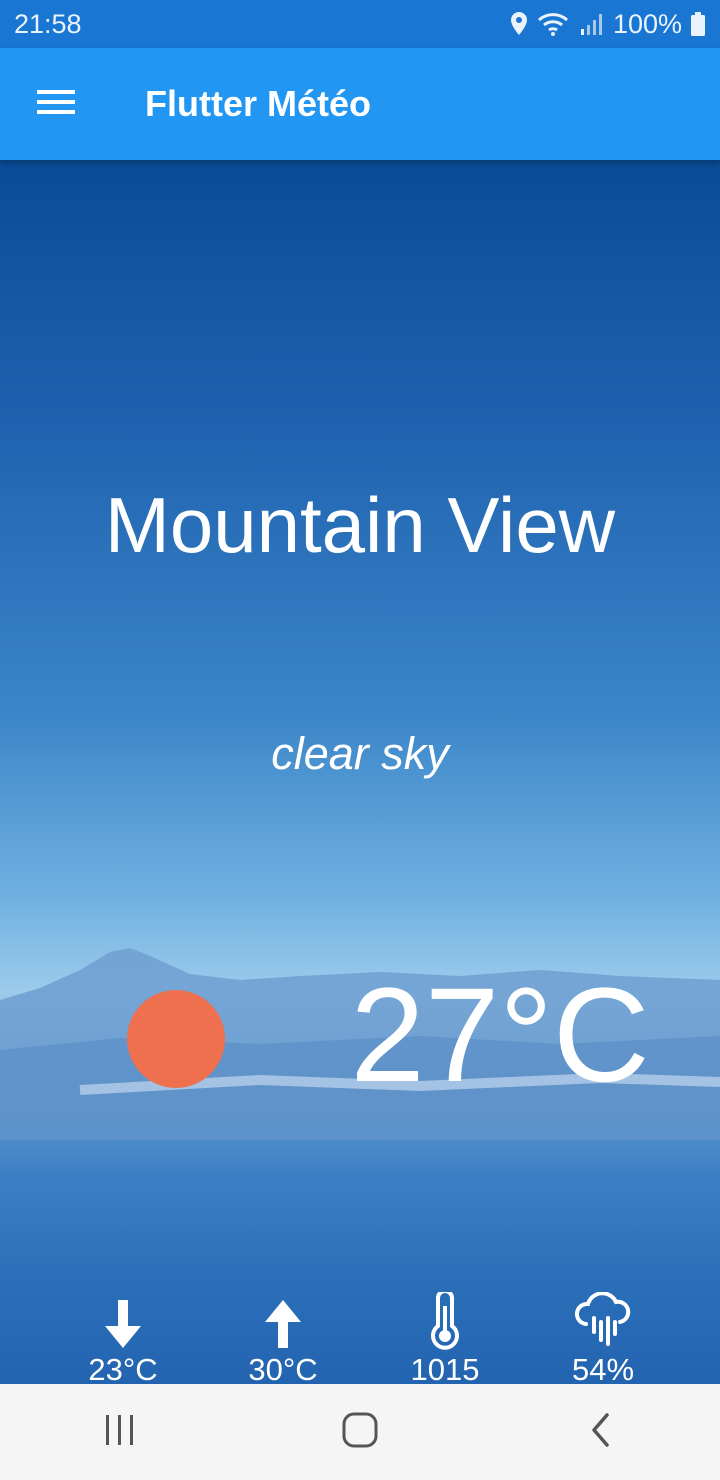 The height and width of the screenshot is (1480, 720). What do you see at coordinates (607, 24) in the screenshot?
I see `status-icons: 100%` at bounding box center [607, 24].